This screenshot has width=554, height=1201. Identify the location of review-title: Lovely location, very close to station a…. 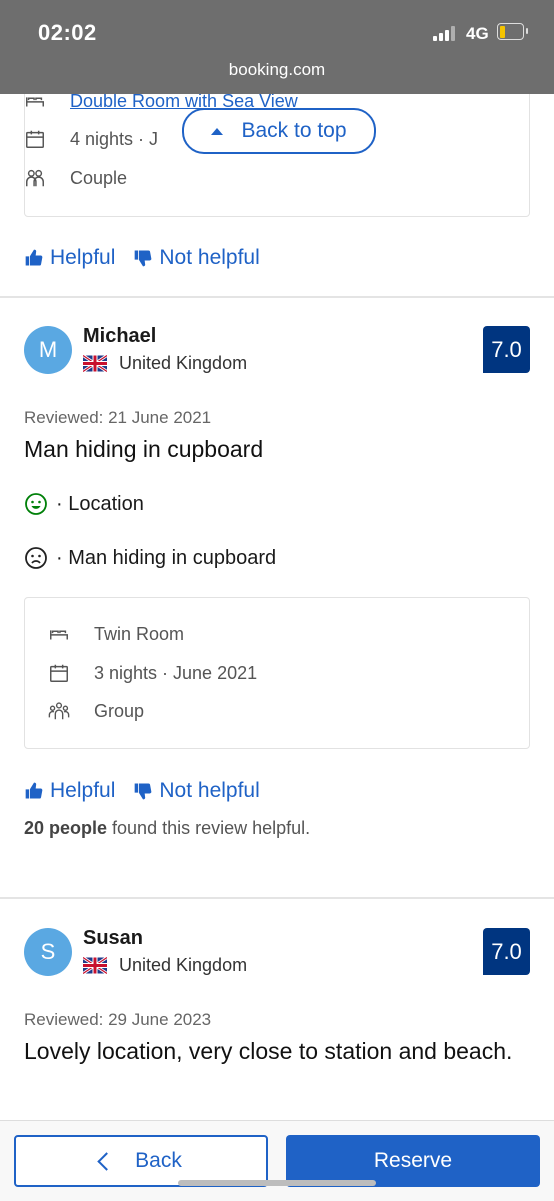
(268, 1051).